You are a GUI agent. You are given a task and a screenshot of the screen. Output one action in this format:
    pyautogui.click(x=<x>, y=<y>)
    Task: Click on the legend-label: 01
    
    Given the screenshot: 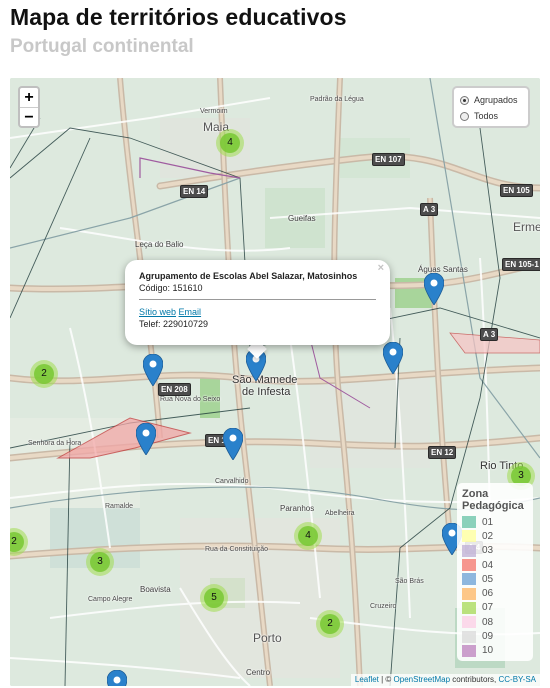 What is the action you would take?
    pyautogui.click(x=488, y=522)
    